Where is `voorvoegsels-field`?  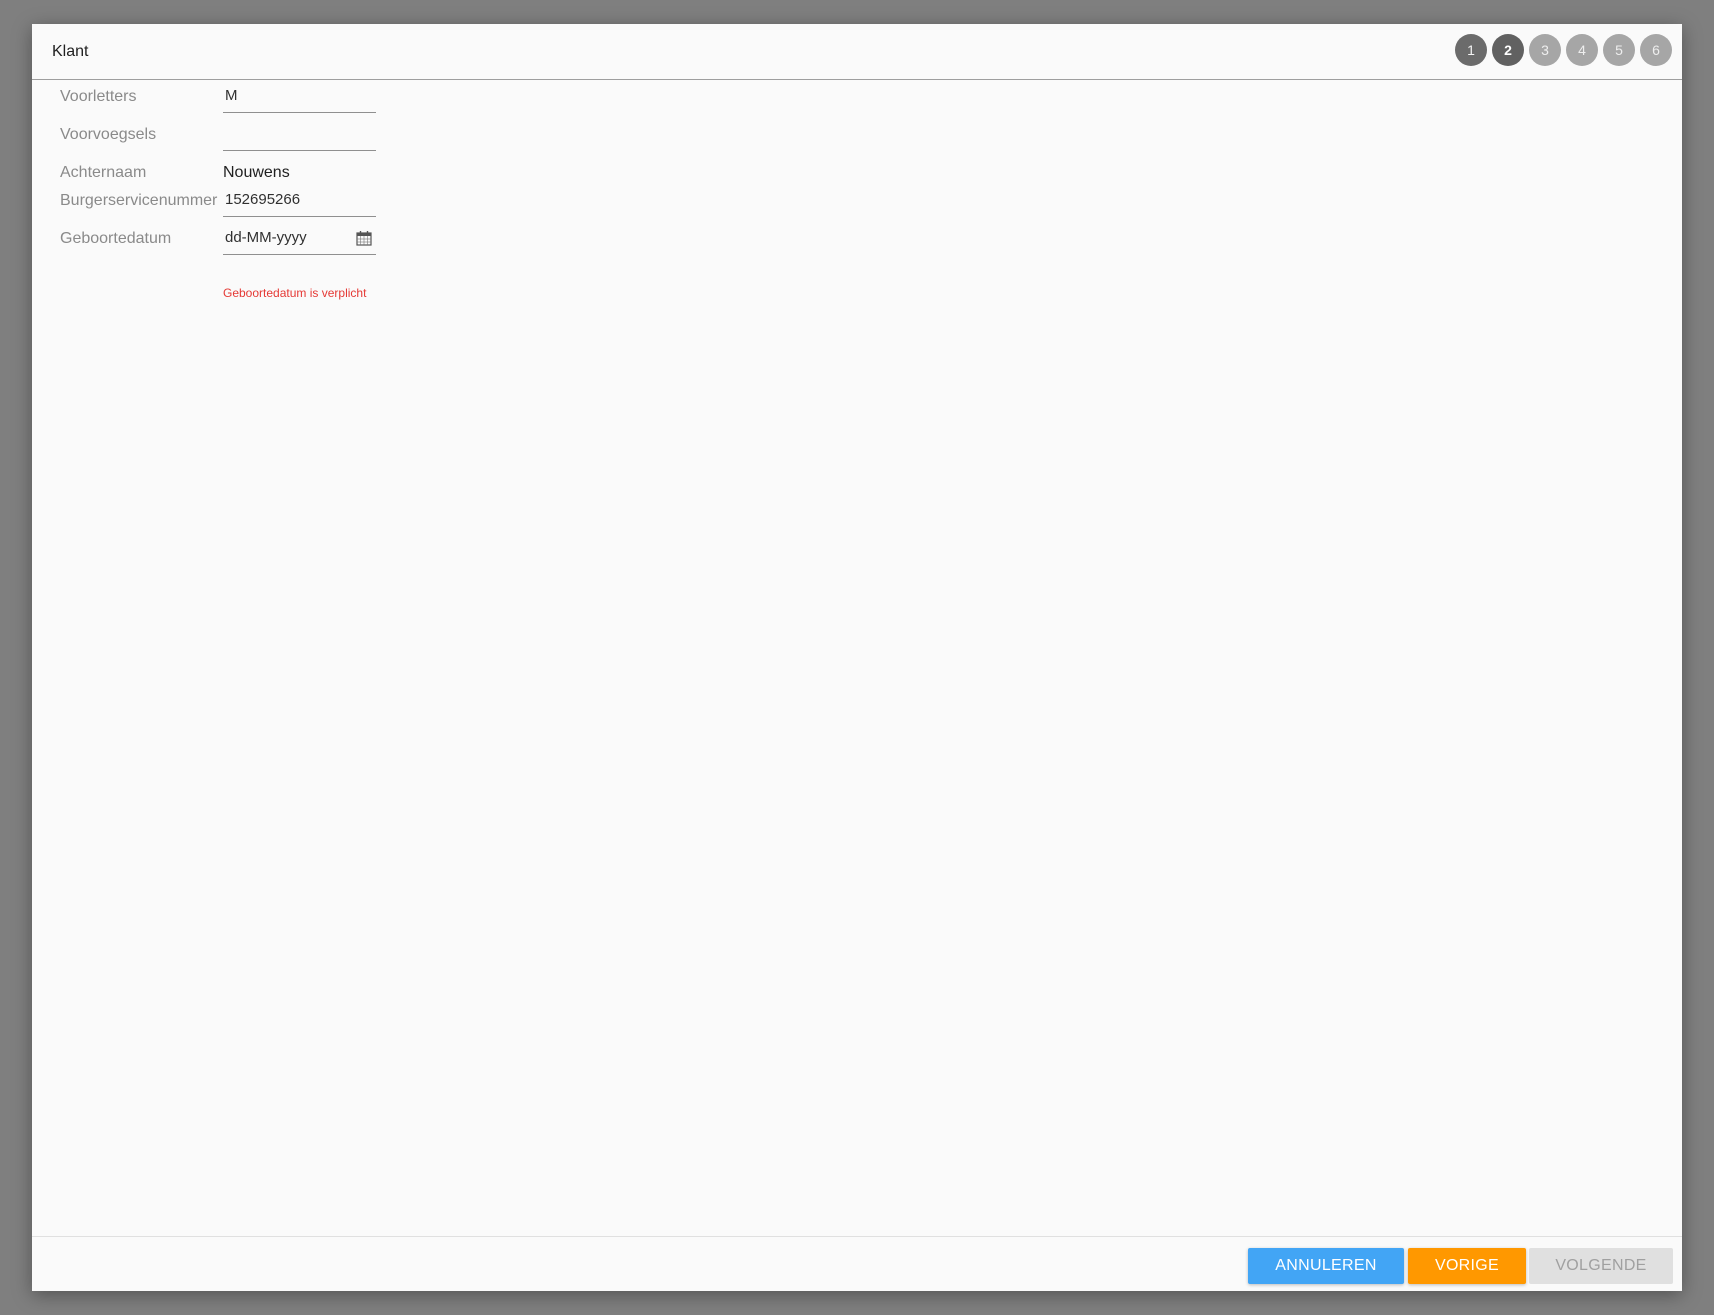
voorvoegsels-field is located at coordinates (299, 135).